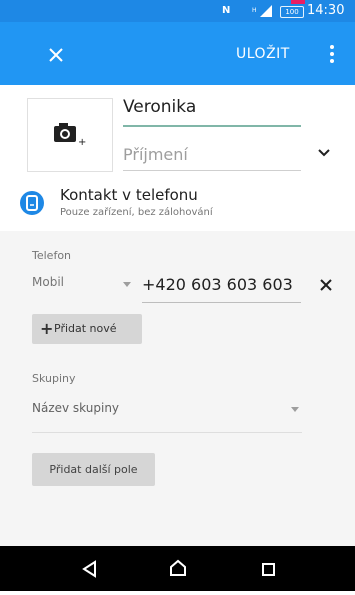  Describe the element at coordinates (262, 11) in the screenshot. I see `signal-icon: H` at that location.